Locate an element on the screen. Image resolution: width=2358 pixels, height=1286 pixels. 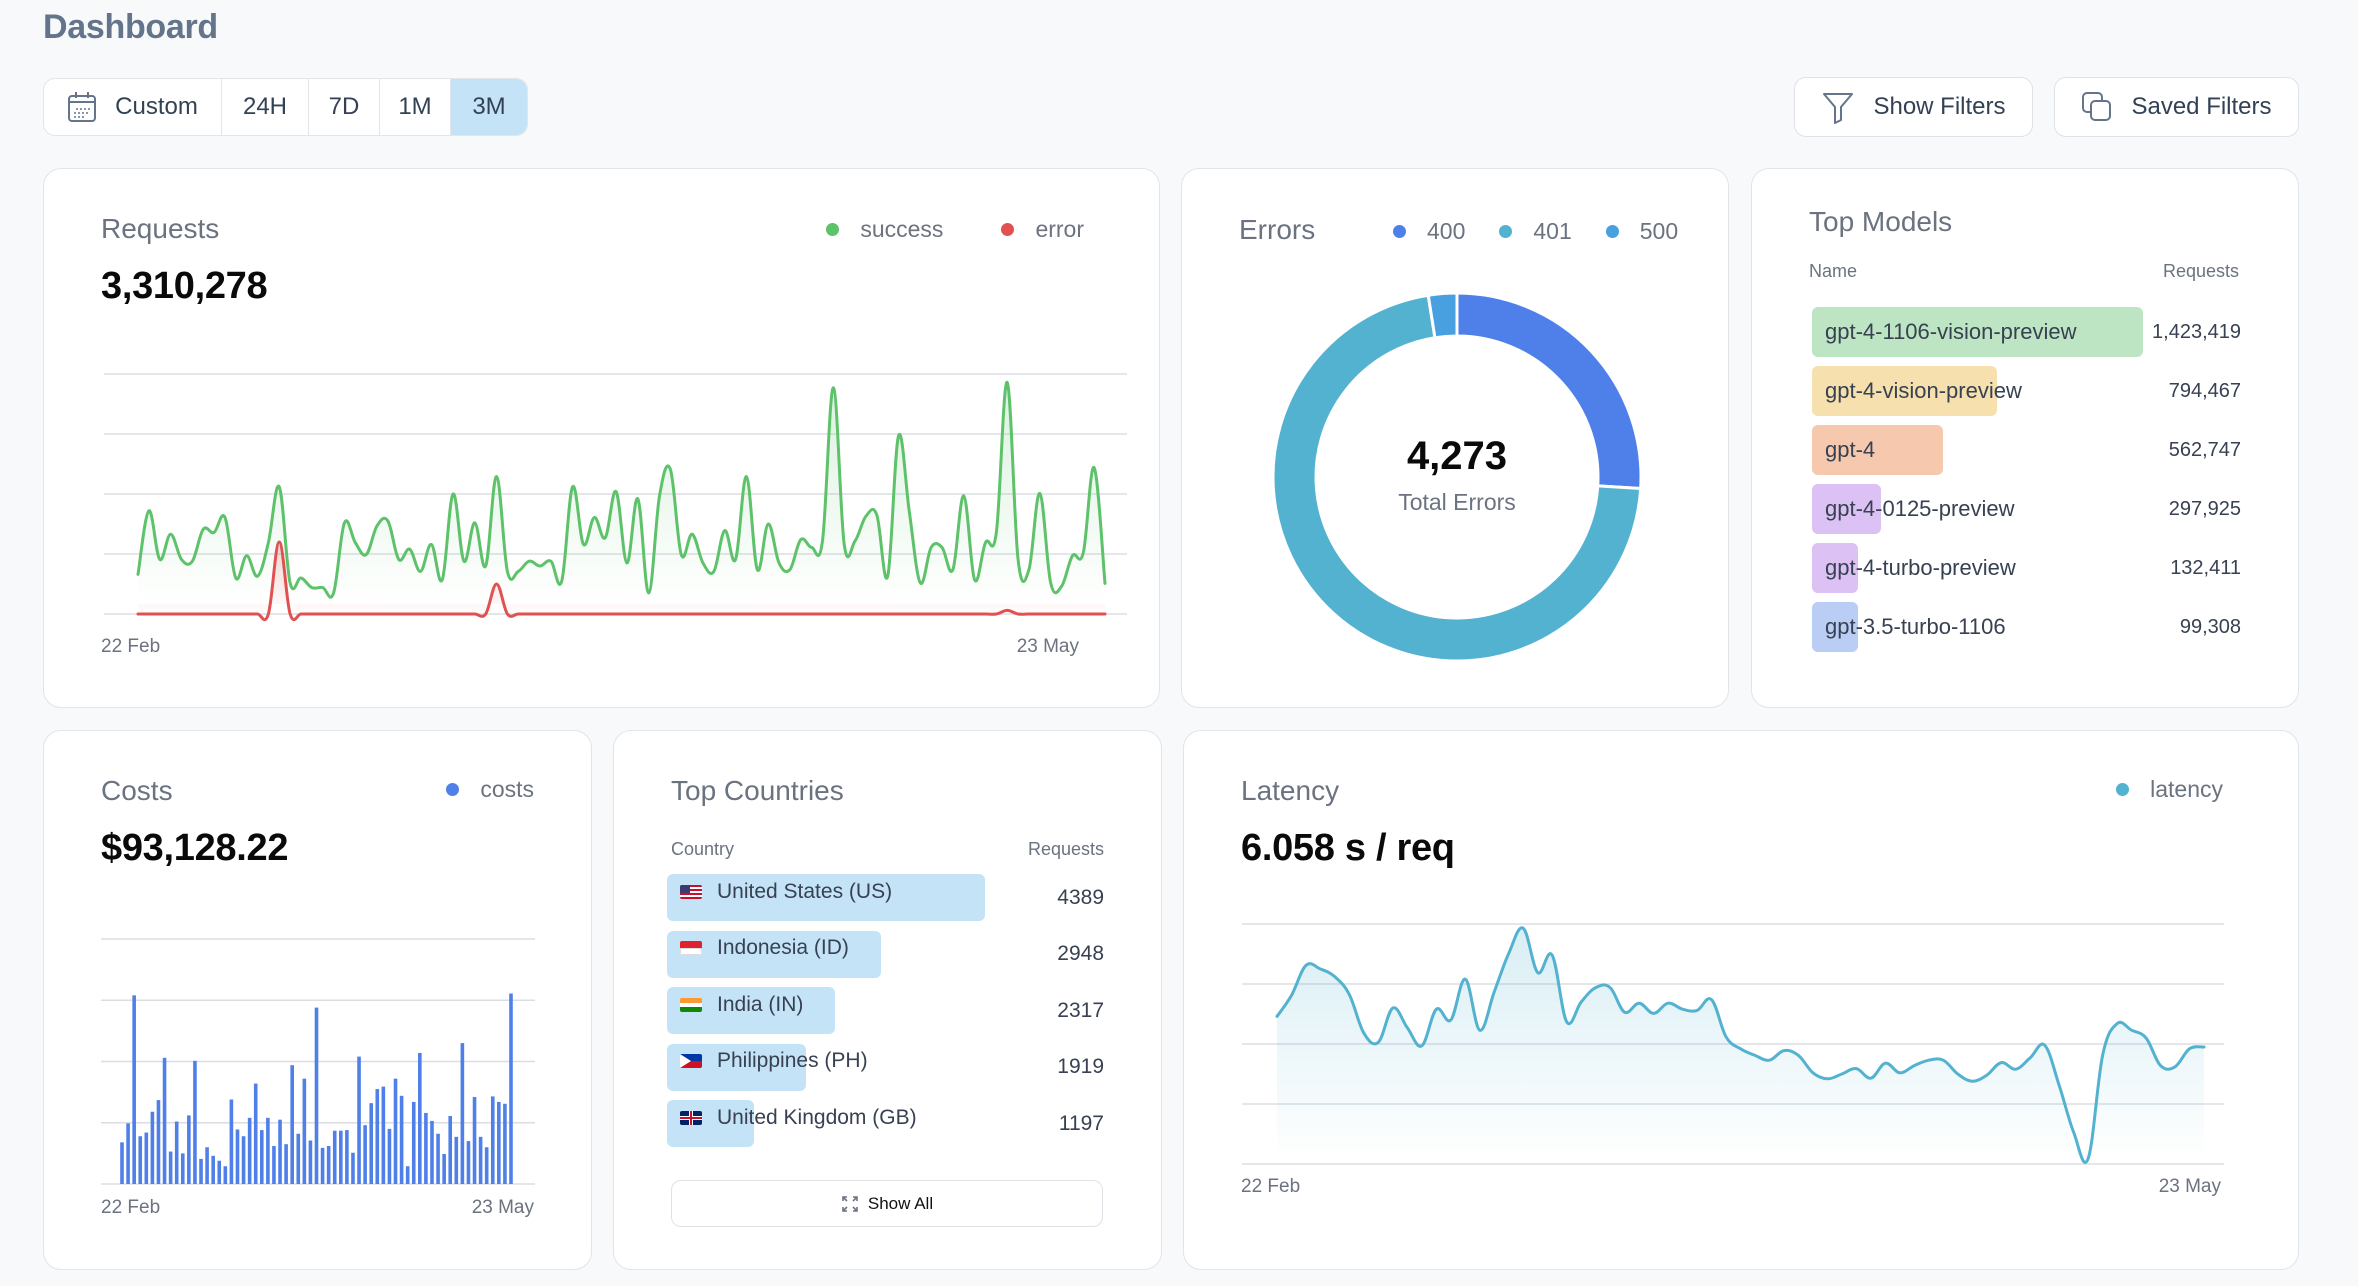
model-row: gpt-3.5-turbo-1106 99,308 is located at coordinates (2026, 627).